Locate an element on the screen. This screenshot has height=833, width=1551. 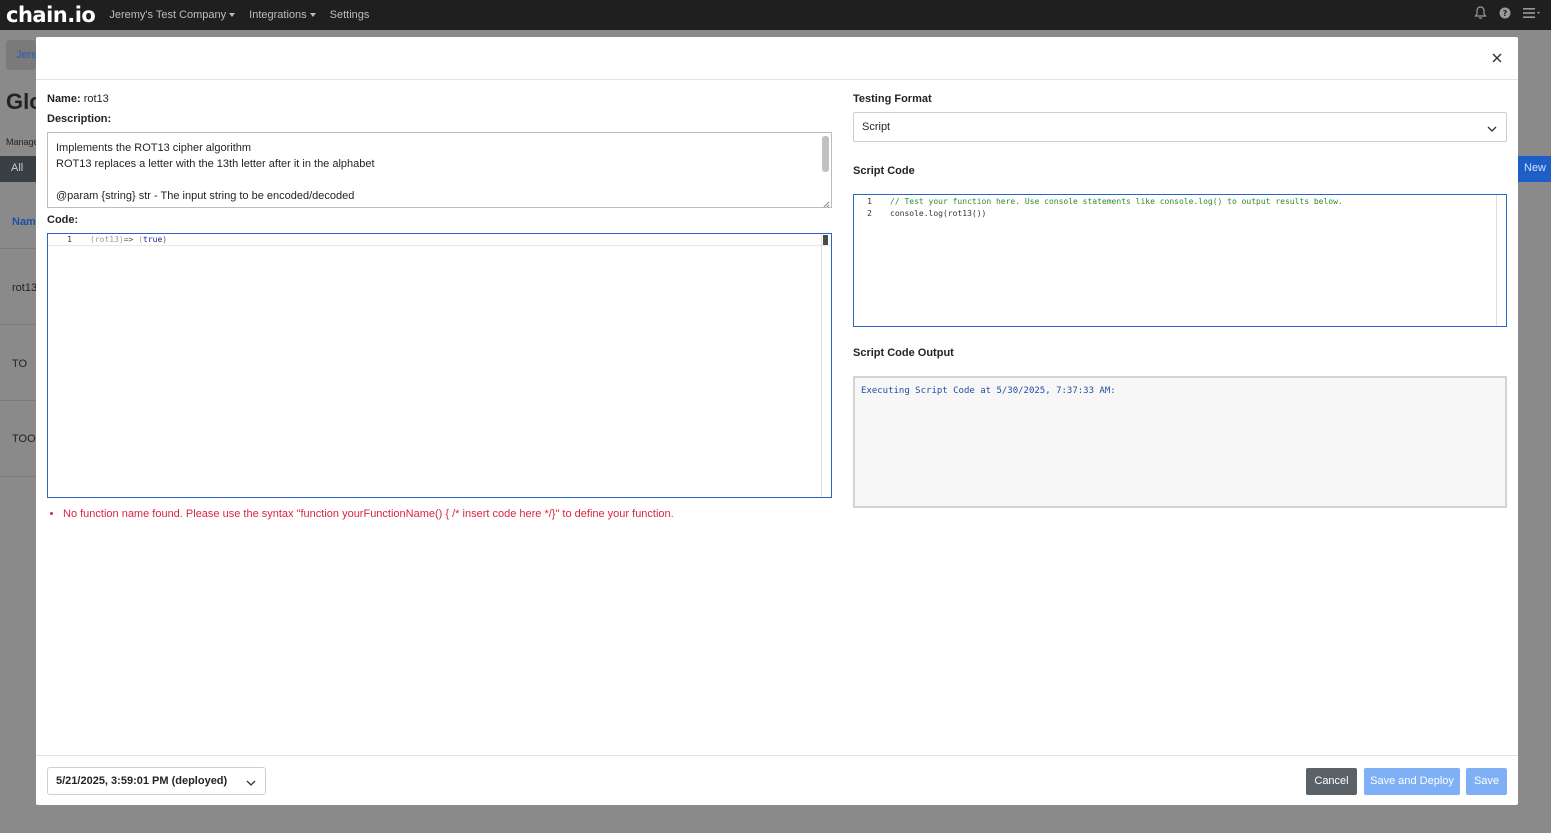
function-name: Name: rot13 is located at coordinates (439, 99).